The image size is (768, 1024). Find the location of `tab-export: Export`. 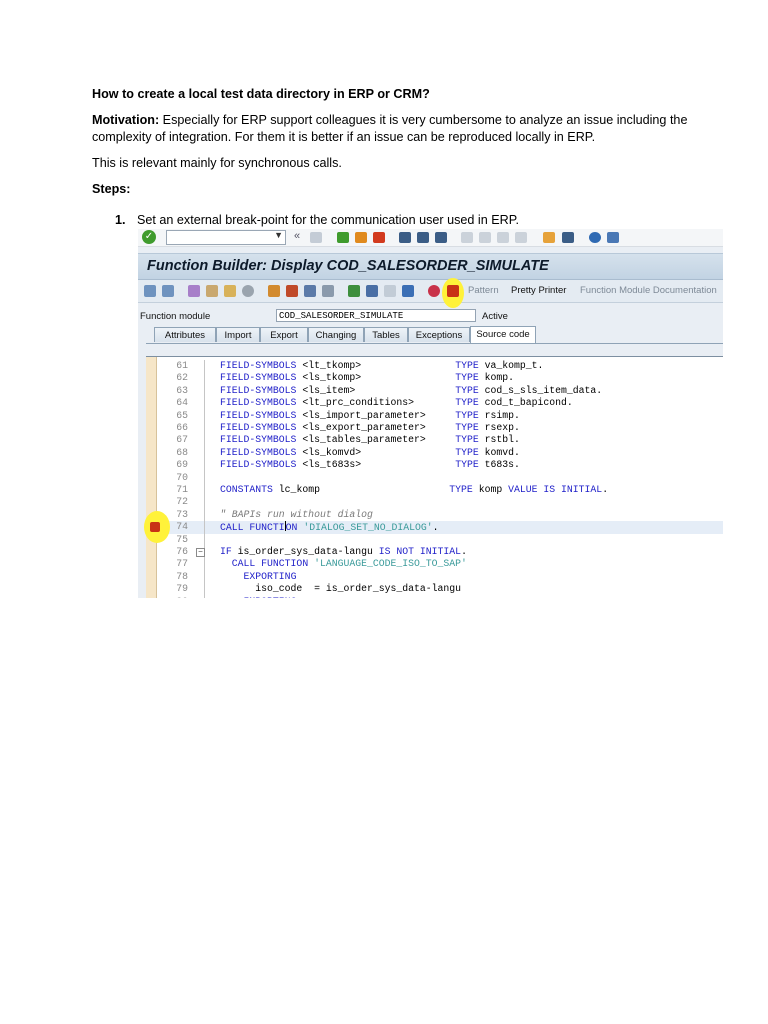

tab-export: Export is located at coordinates (284, 334).